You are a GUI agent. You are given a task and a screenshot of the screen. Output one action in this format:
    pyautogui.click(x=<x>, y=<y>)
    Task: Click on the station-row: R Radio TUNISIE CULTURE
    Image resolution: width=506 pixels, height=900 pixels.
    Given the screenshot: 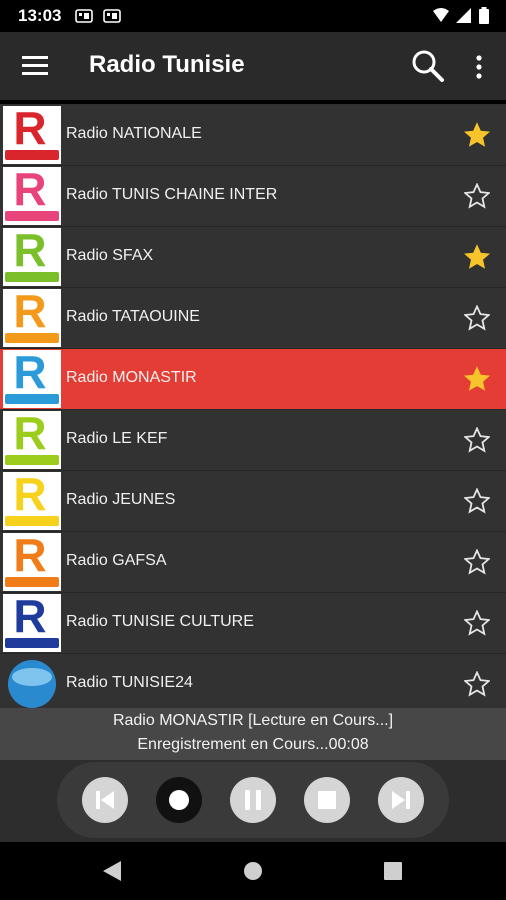 What is the action you would take?
    pyautogui.click(x=253, y=623)
    